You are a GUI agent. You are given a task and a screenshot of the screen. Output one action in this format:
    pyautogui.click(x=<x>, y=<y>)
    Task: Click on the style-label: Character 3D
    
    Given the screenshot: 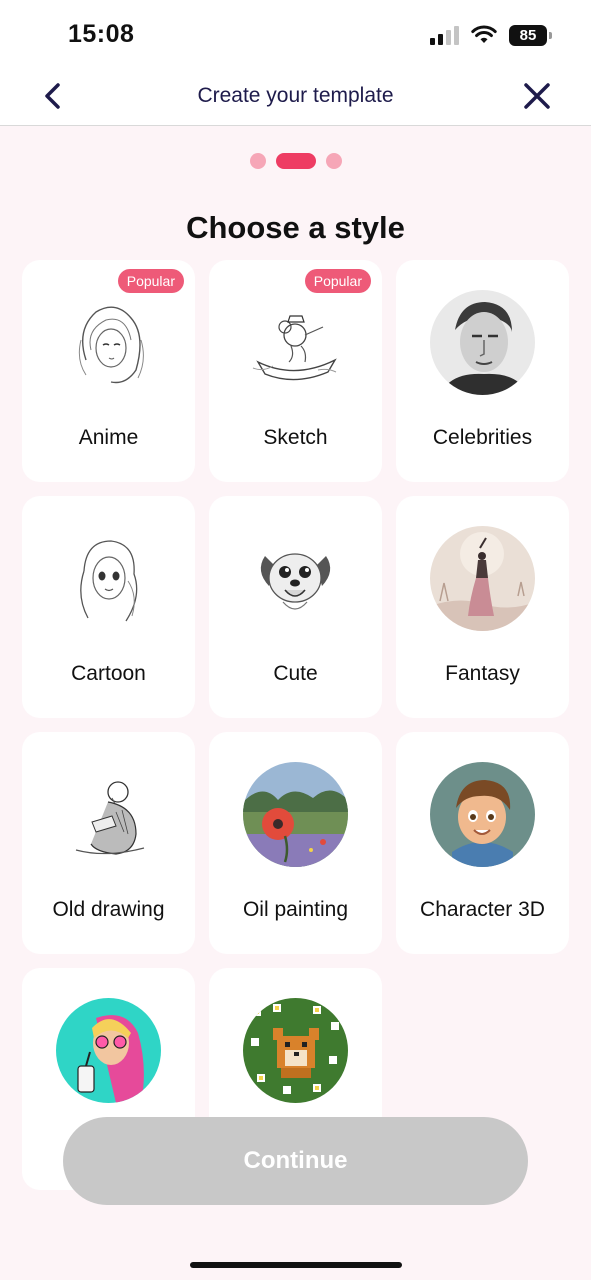 What is the action you would take?
    pyautogui.click(x=482, y=909)
    